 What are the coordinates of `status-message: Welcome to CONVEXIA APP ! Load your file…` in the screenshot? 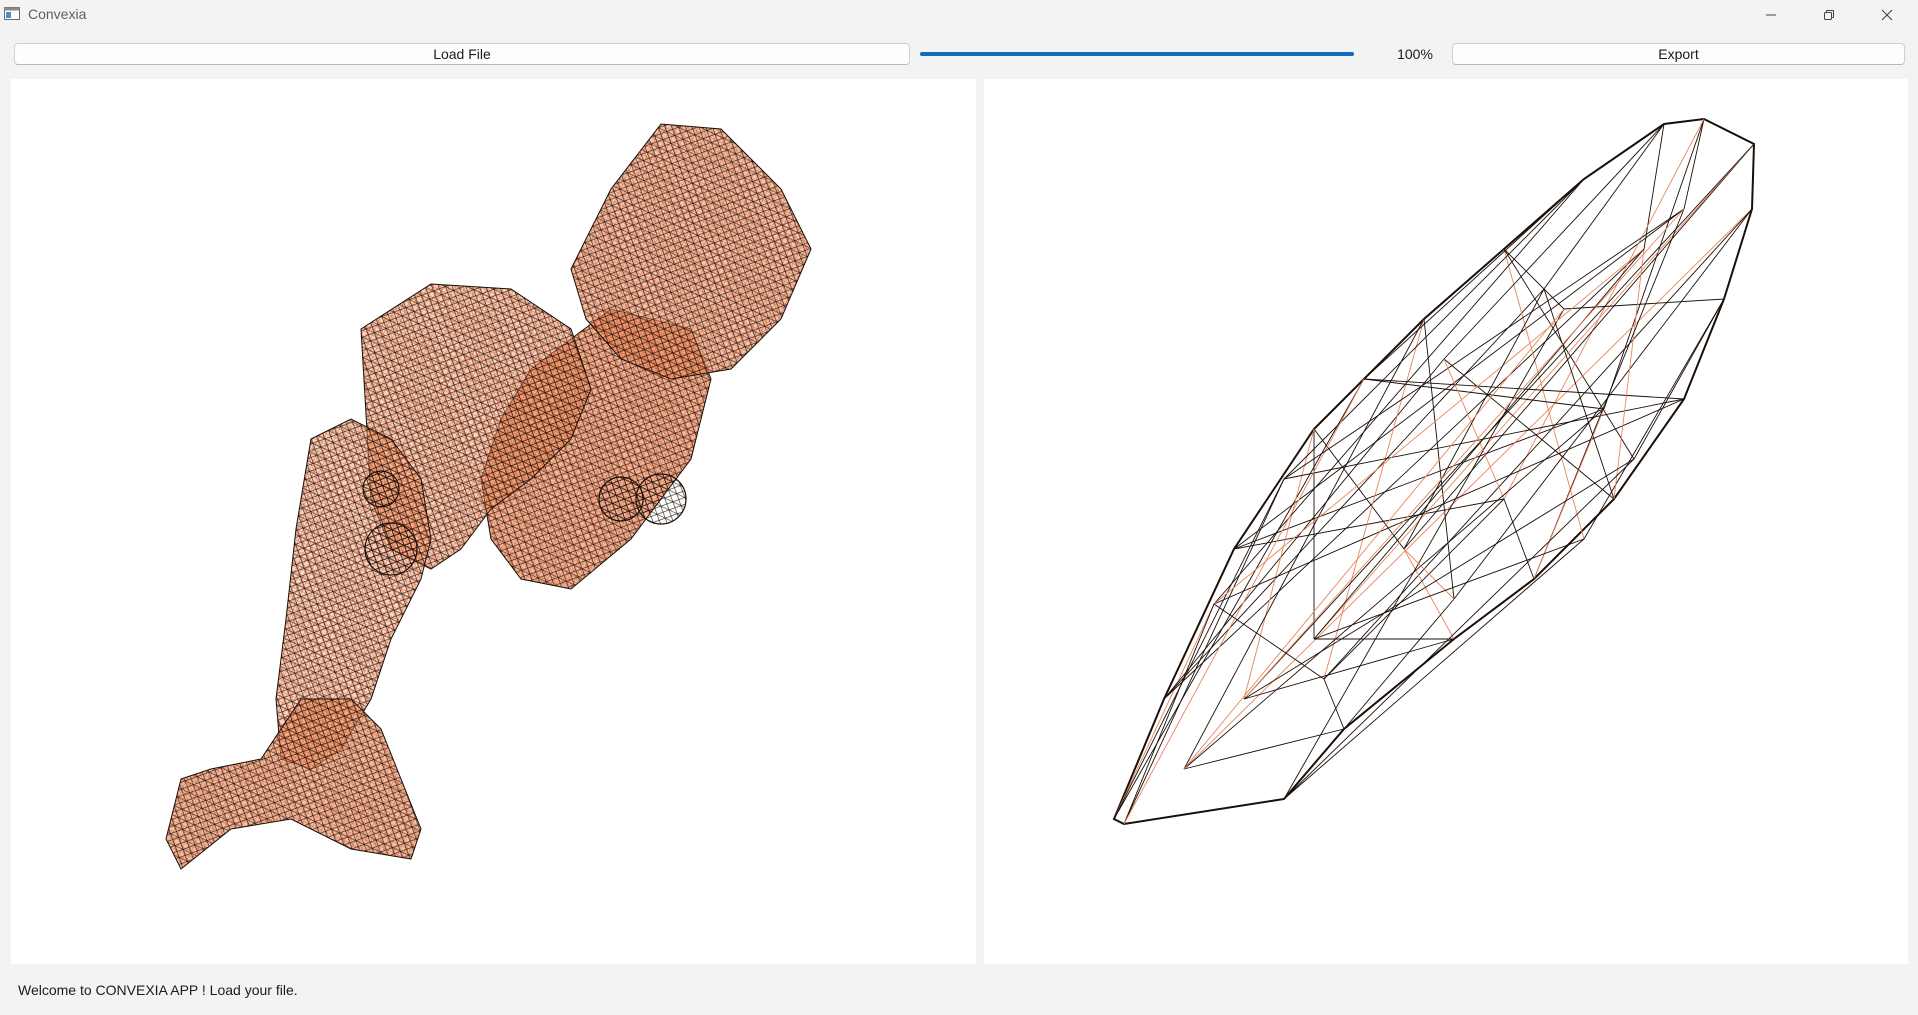 It's located at (158, 990).